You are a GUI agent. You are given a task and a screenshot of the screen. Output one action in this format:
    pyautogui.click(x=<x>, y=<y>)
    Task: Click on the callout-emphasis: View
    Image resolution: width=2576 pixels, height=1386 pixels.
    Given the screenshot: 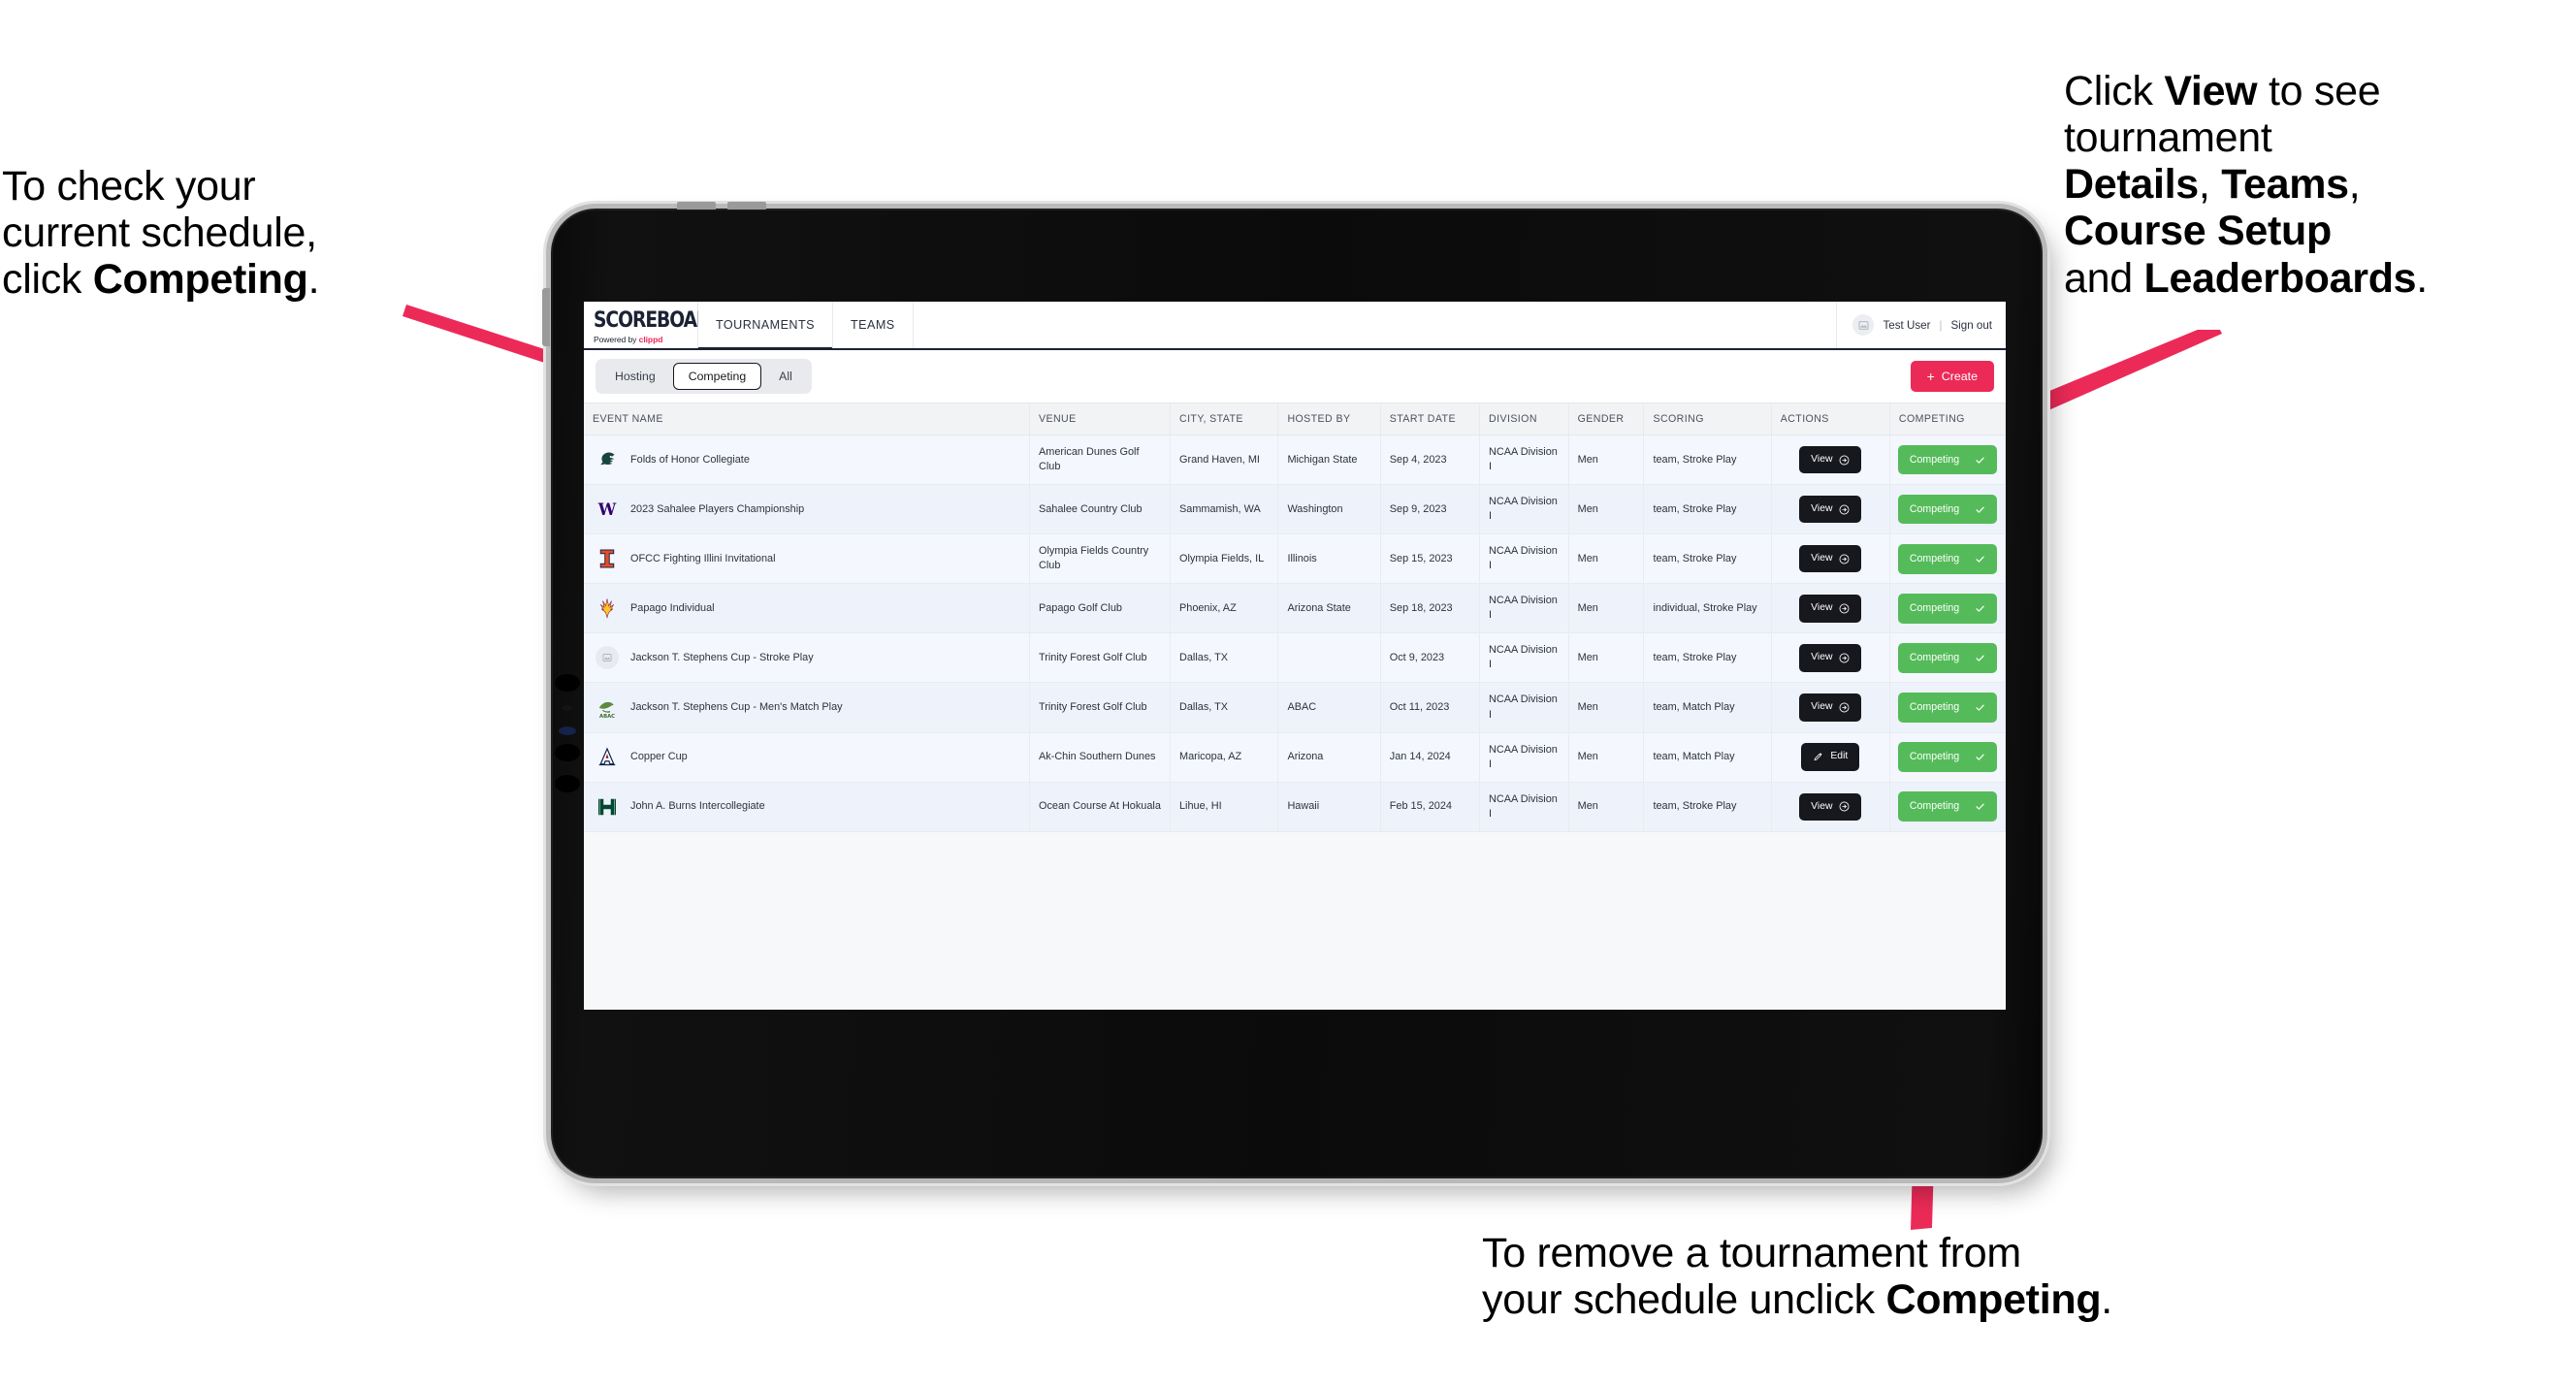 What is the action you would take?
    pyautogui.click(x=2211, y=91)
    